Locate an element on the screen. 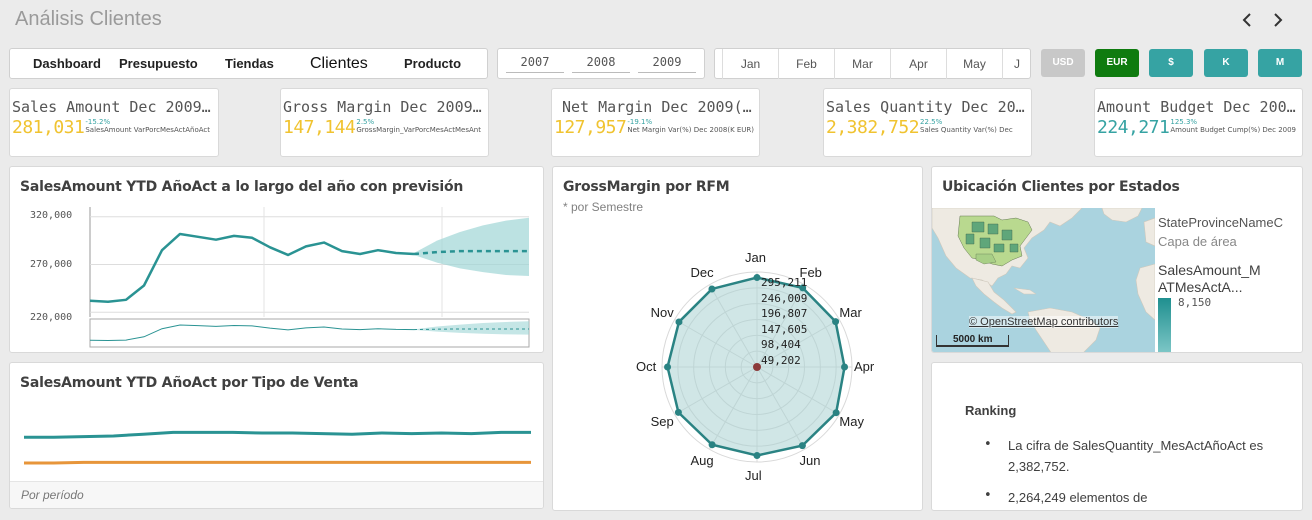  navigator is located at coordinates (309, 333).